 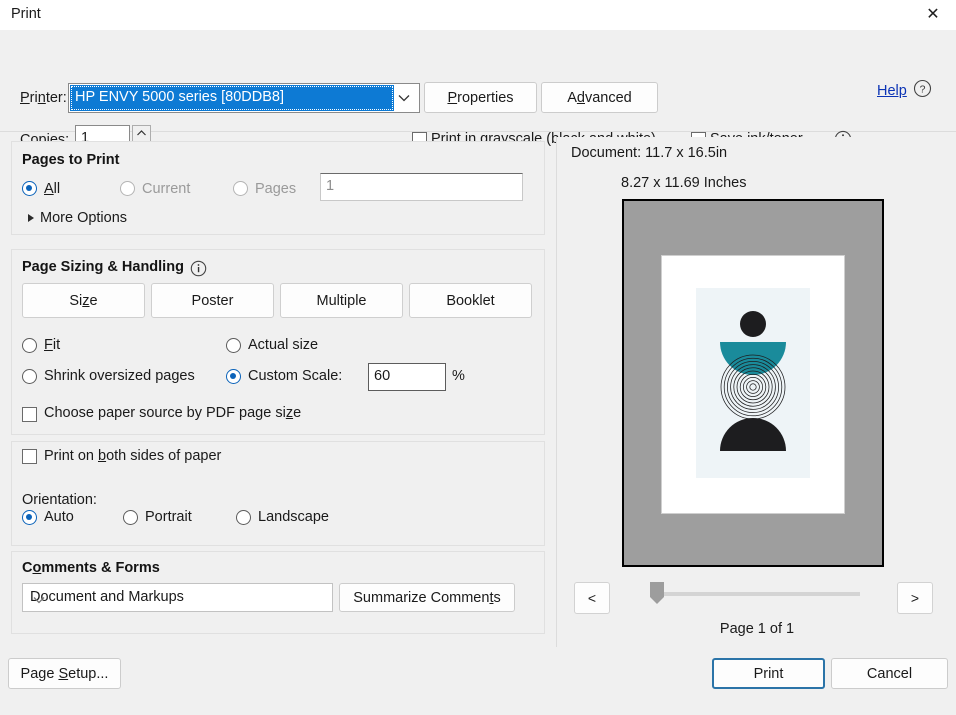 What do you see at coordinates (59, 517) in the screenshot?
I see `radio-orientation-auto-label: Auto` at bounding box center [59, 517].